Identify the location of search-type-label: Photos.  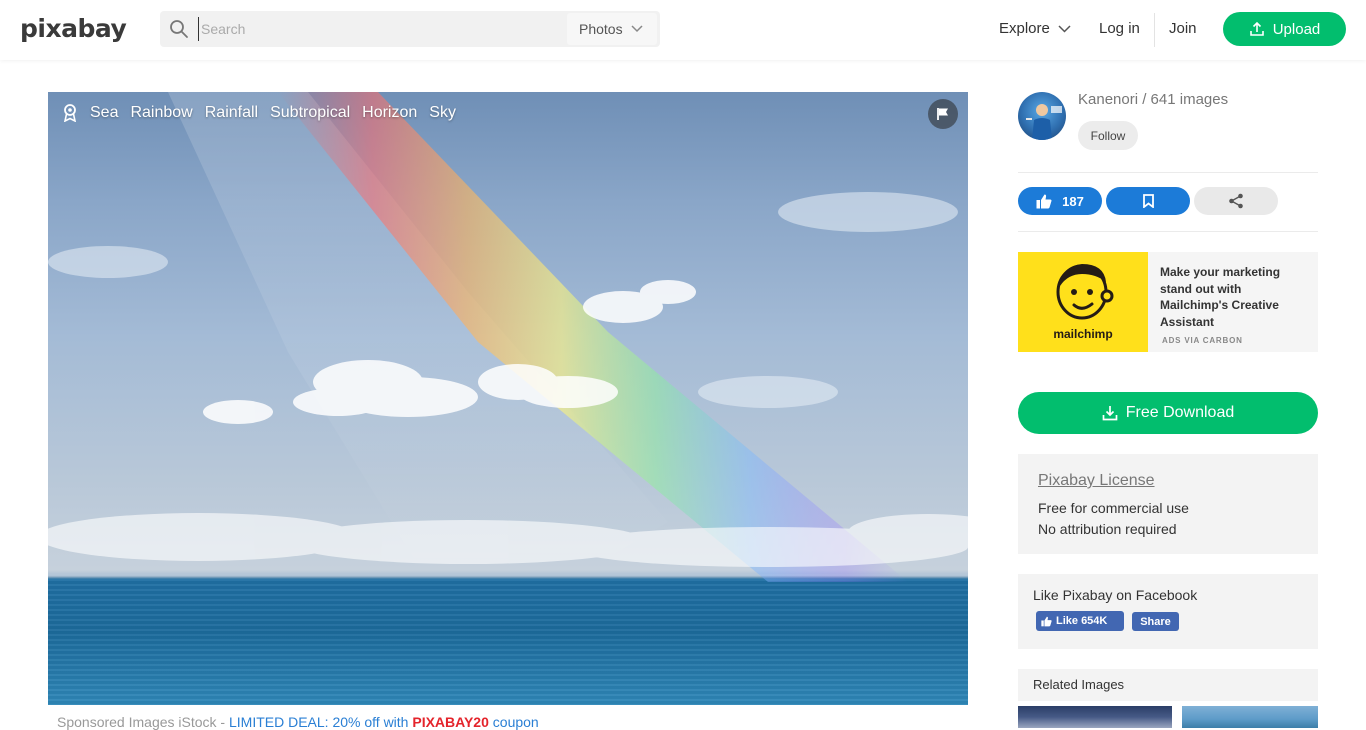
(601, 29).